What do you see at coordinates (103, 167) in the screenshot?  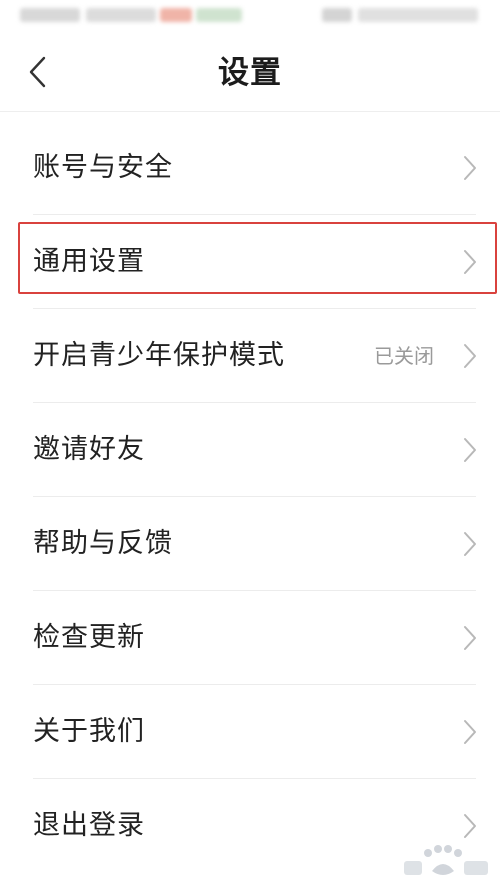 I see `menu-item-label: 账号与安全` at bounding box center [103, 167].